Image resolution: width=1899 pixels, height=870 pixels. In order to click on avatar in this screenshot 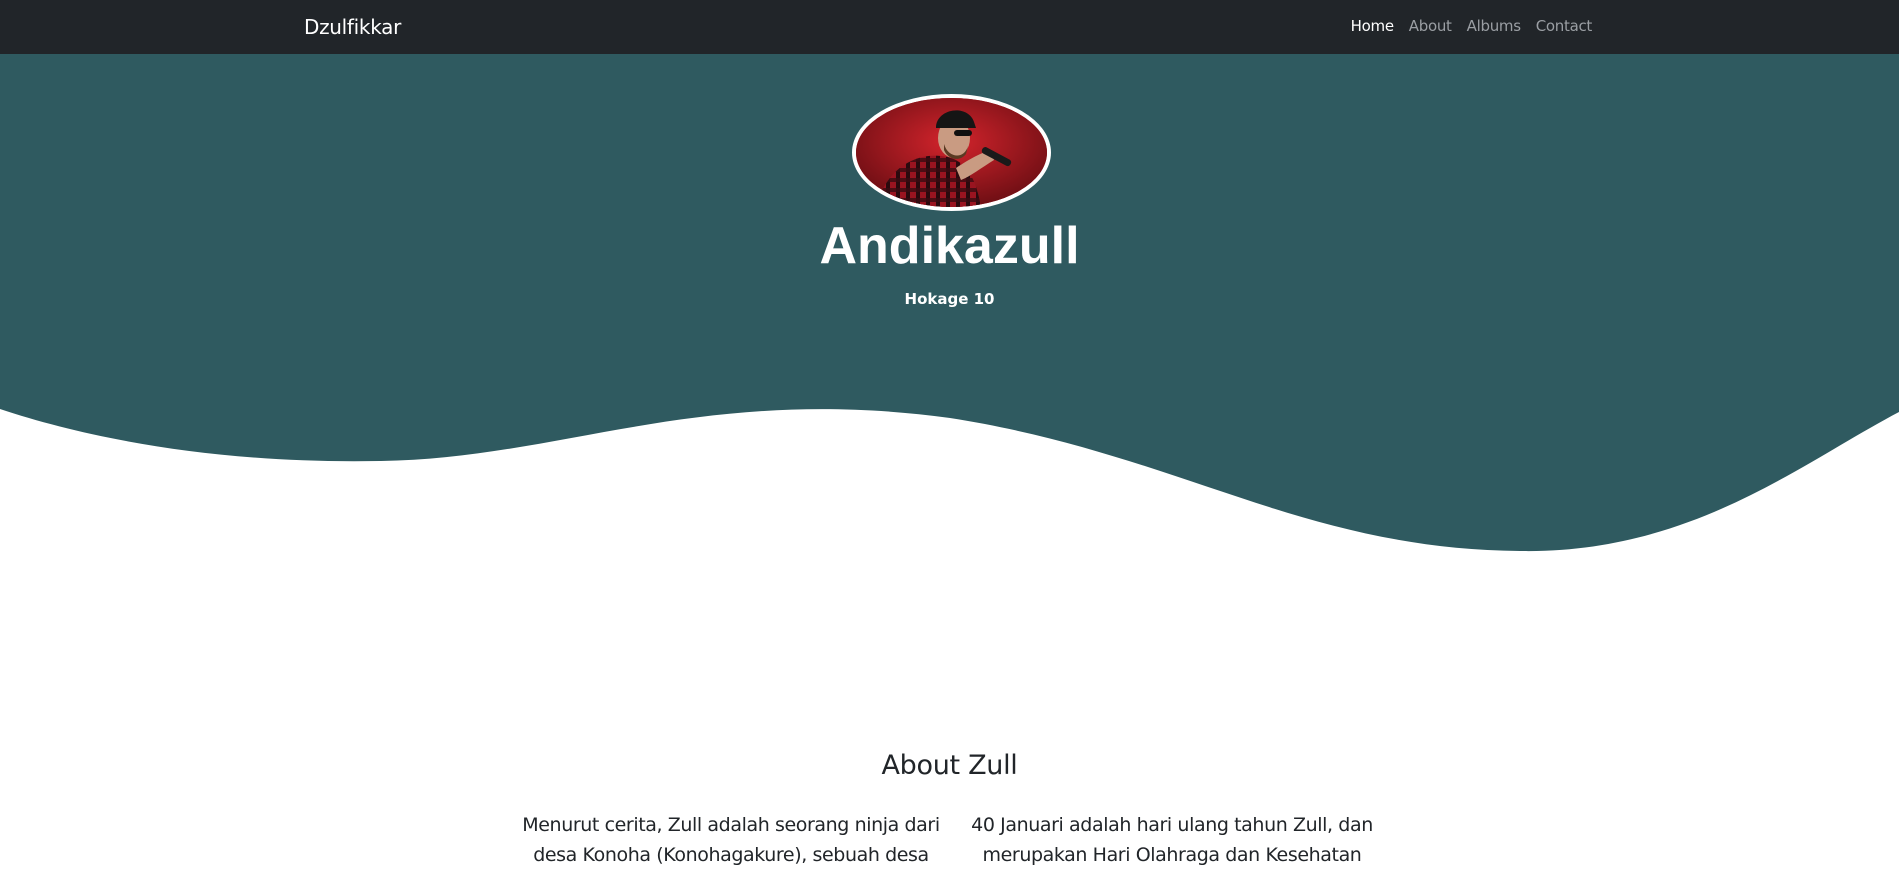, I will do `click(951, 152)`.